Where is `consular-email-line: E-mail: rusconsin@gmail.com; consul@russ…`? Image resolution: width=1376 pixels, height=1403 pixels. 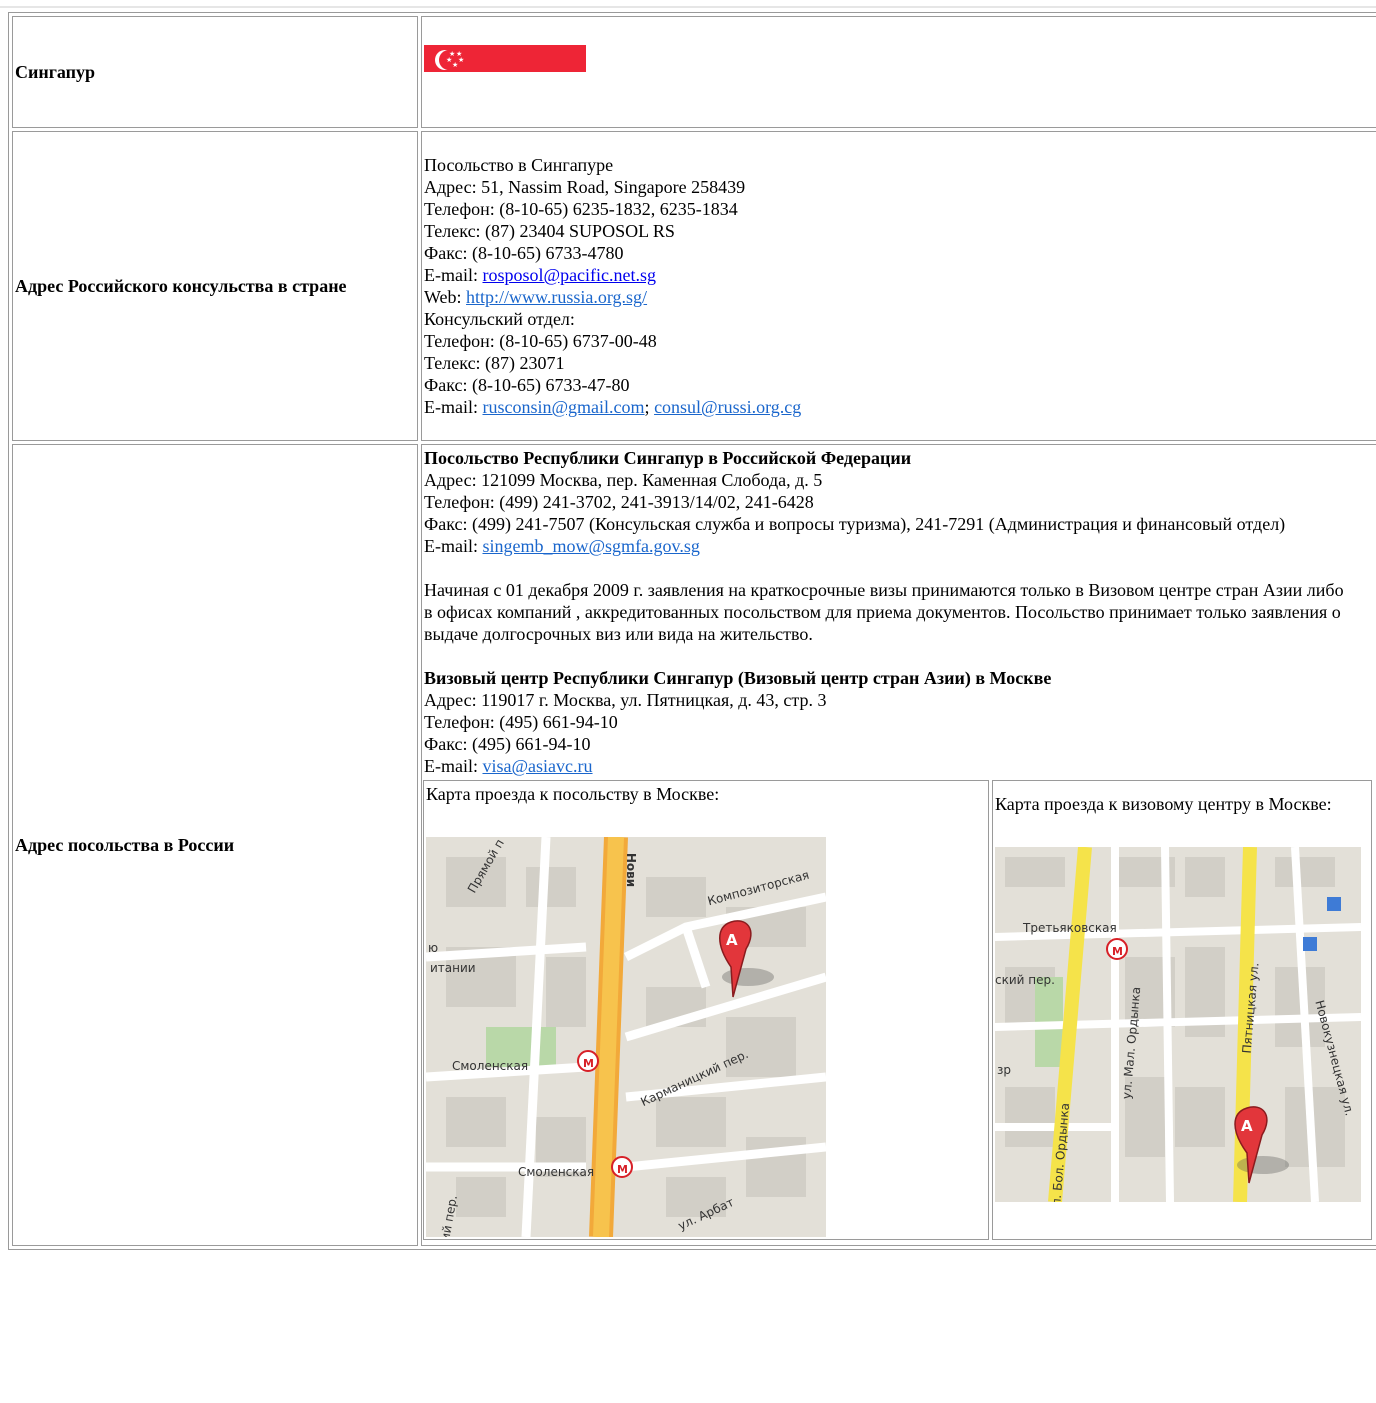 consular-email-line: E-mail: rusconsin@gmail.com; consul@russ… is located at coordinates (900, 407).